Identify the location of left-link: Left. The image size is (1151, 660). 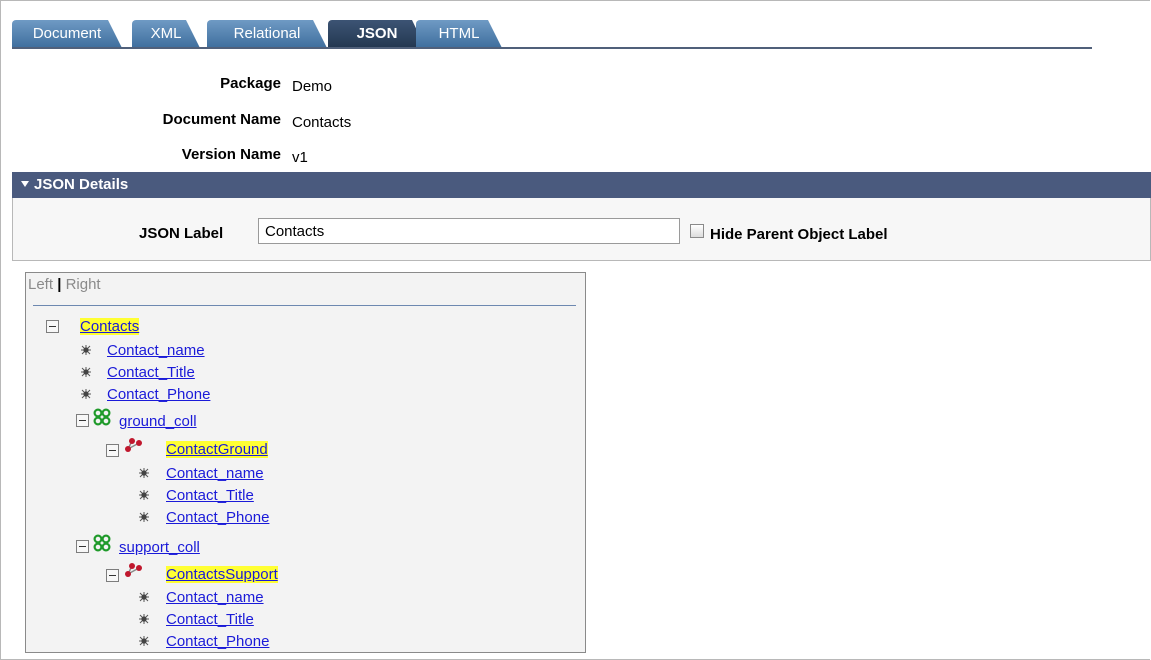
(40, 284).